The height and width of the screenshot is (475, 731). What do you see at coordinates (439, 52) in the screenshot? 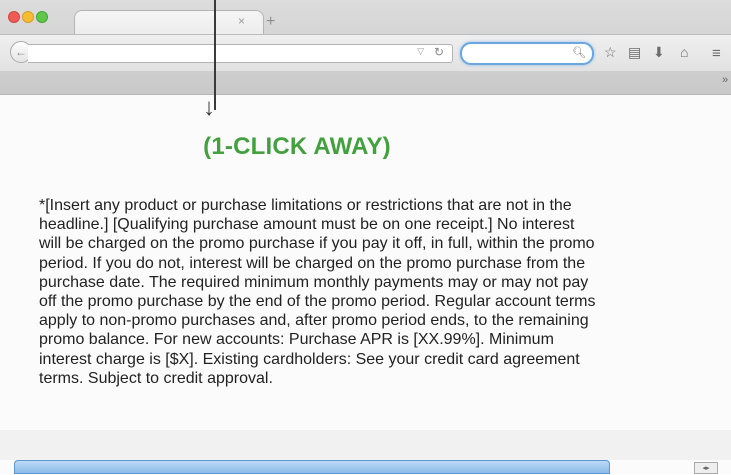
I see `reload-icon: ↻` at bounding box center [439, 52].